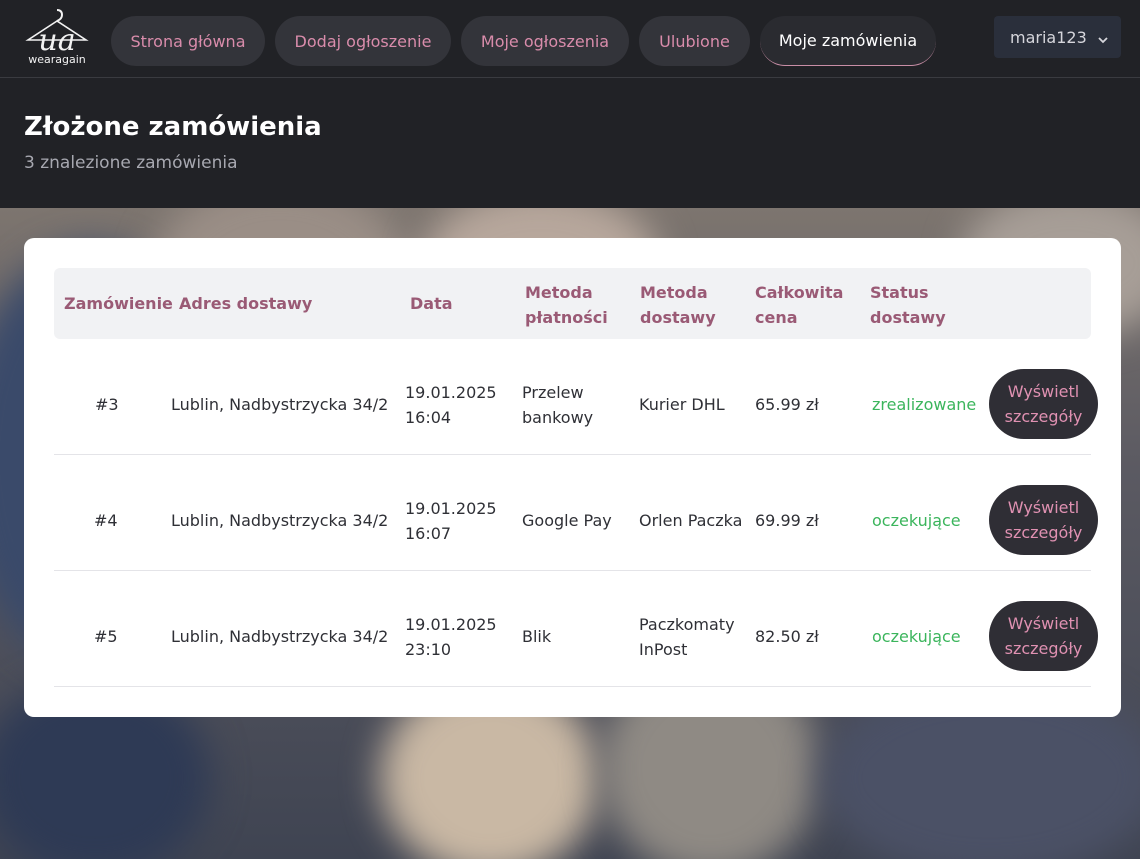 Image resolution: width=1140 pixels, height=859 pixels. What do you see at coordinates (908, 305) in the screenshot?
I see `col-status: Status dostawy` at bounding box center [908, 305].